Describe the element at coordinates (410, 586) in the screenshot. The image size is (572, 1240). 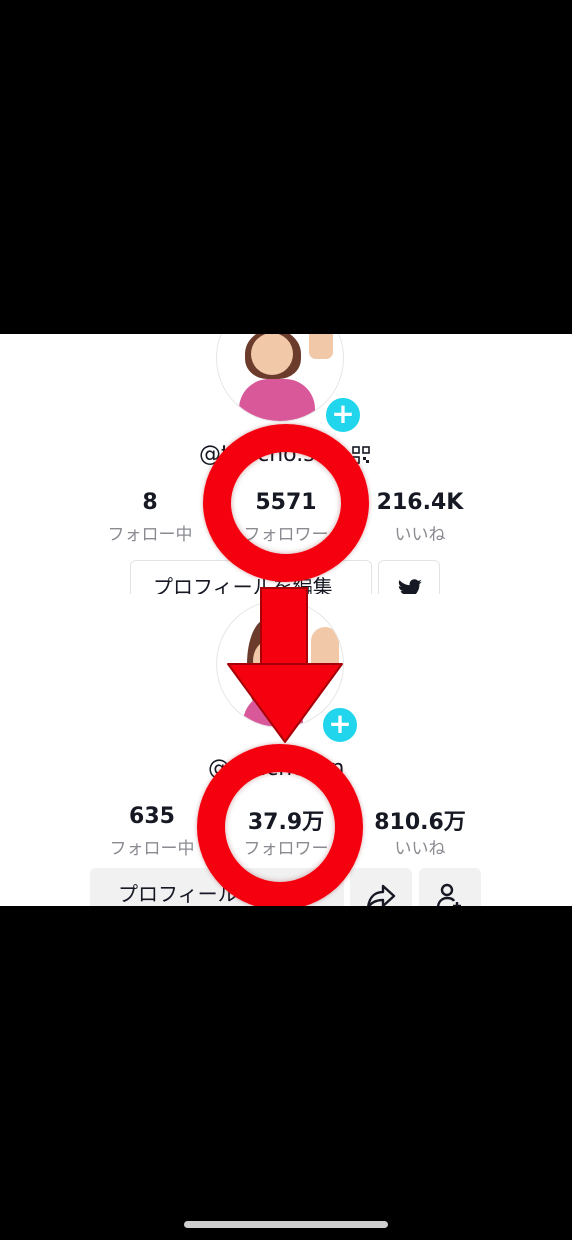
I see `twitter-icon` at that location.